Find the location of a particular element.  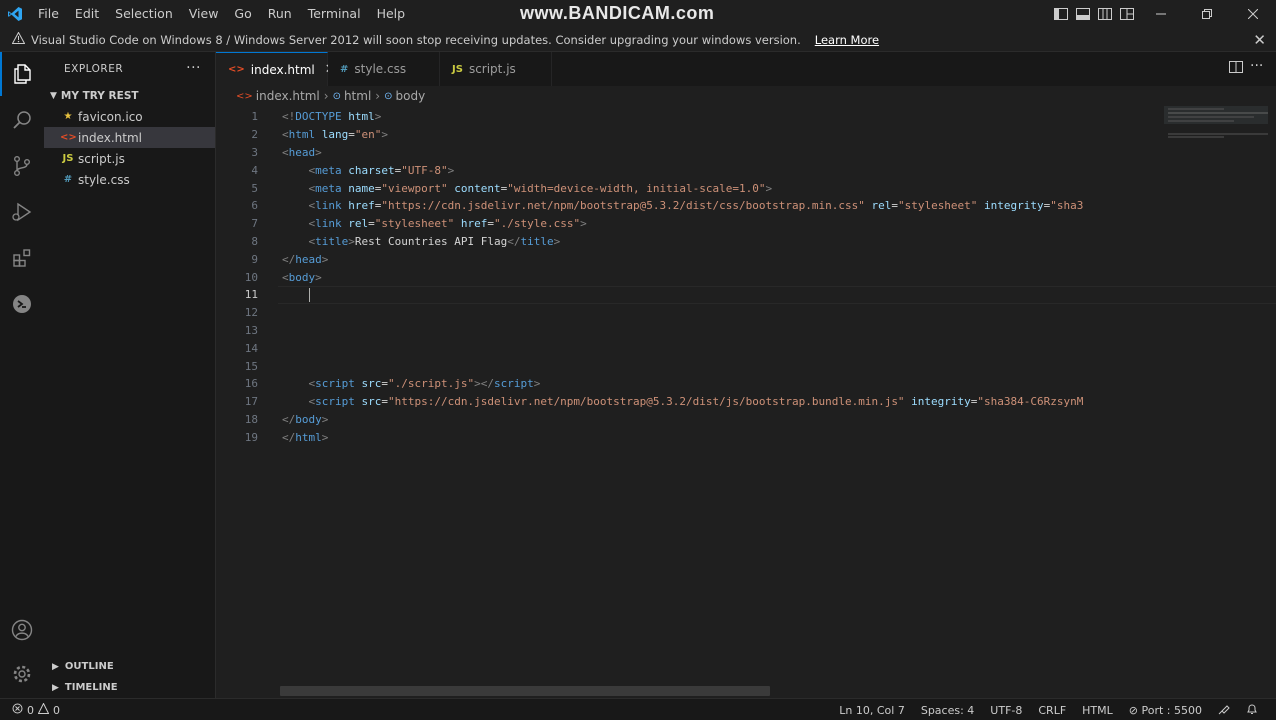

file-item: ★ favicon.ico is located at coordinates (129, 116).